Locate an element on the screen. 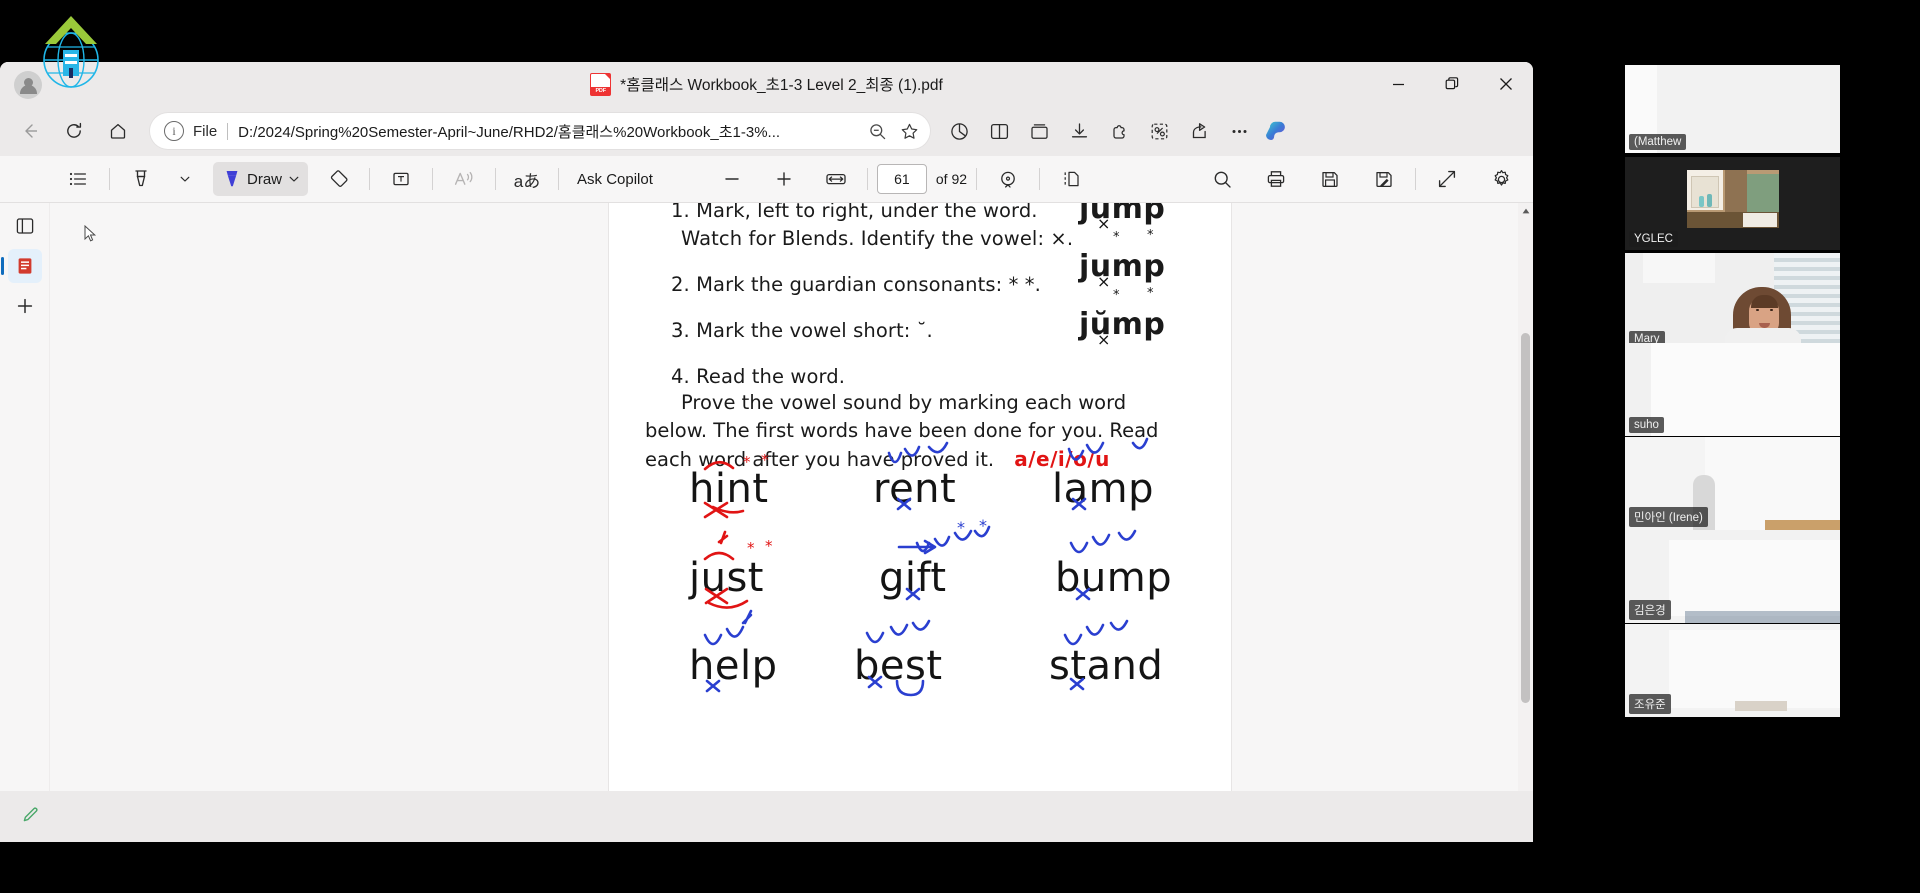 The width and height of the screenshot is (1920, 893). draw-label: Draw is located at coordinates (265, 179).